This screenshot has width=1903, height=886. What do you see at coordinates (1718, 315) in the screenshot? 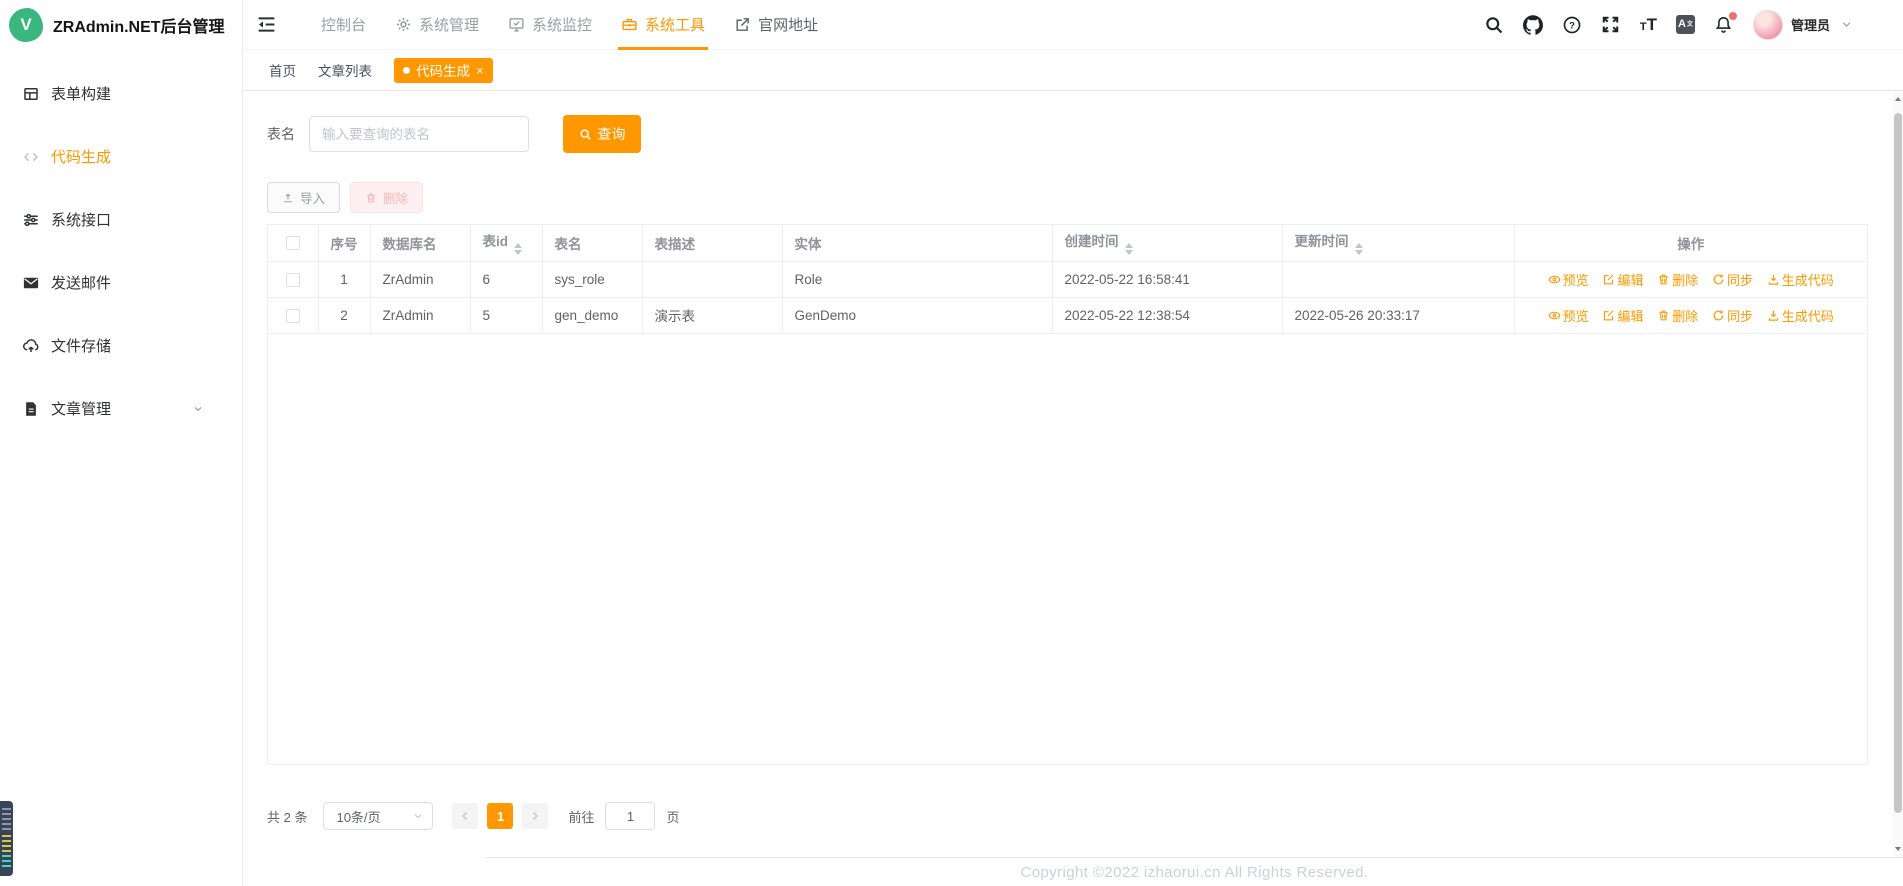
I see `refresh-icon` at bounding box center [1718, 315].